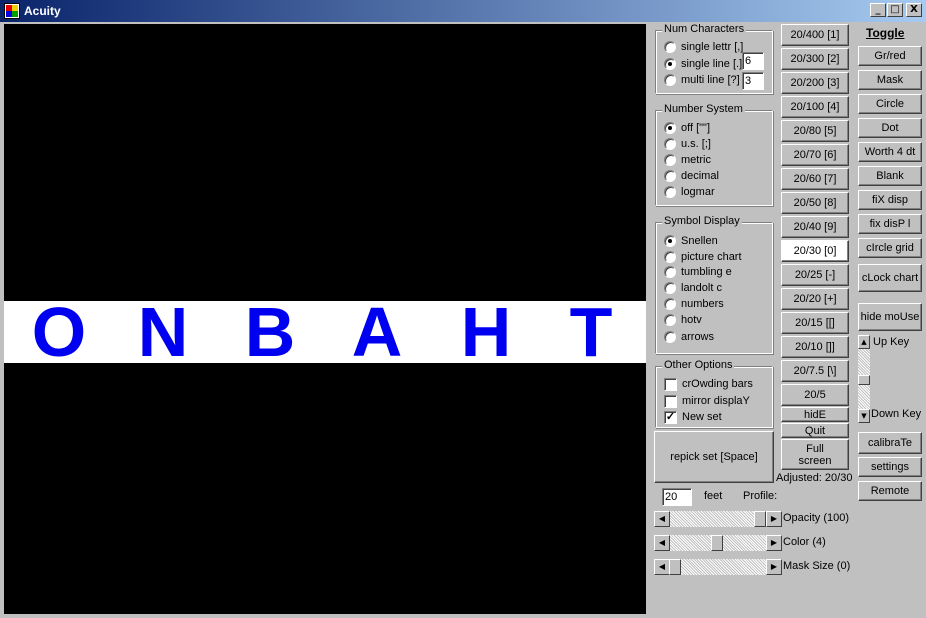 The width and height of the screenshot is (926, 618). Describe the element at coordinates (815, 83) in the screenshot. I see `acuity-20-200-button: 20/200 [3]` at that location.